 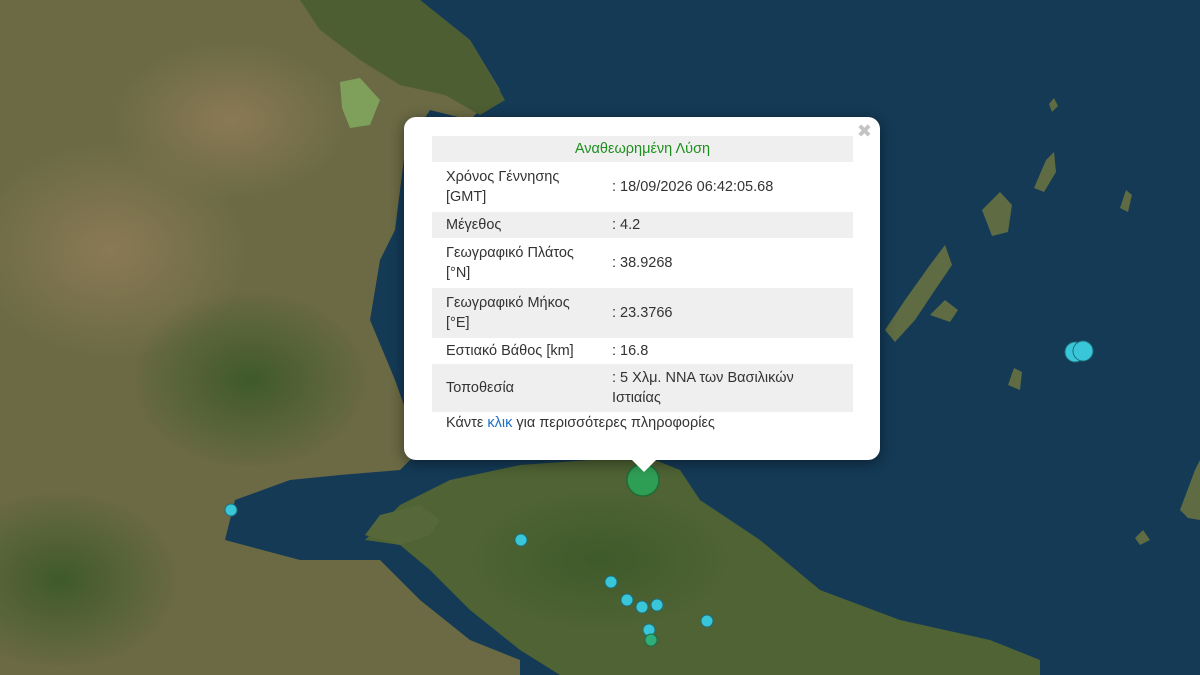 What do you see at coordinates (520, 313) in the screenshot?
I see `info-label: Γεωγραφικό Μήκος [°E]` at bounding box center [520, 313].